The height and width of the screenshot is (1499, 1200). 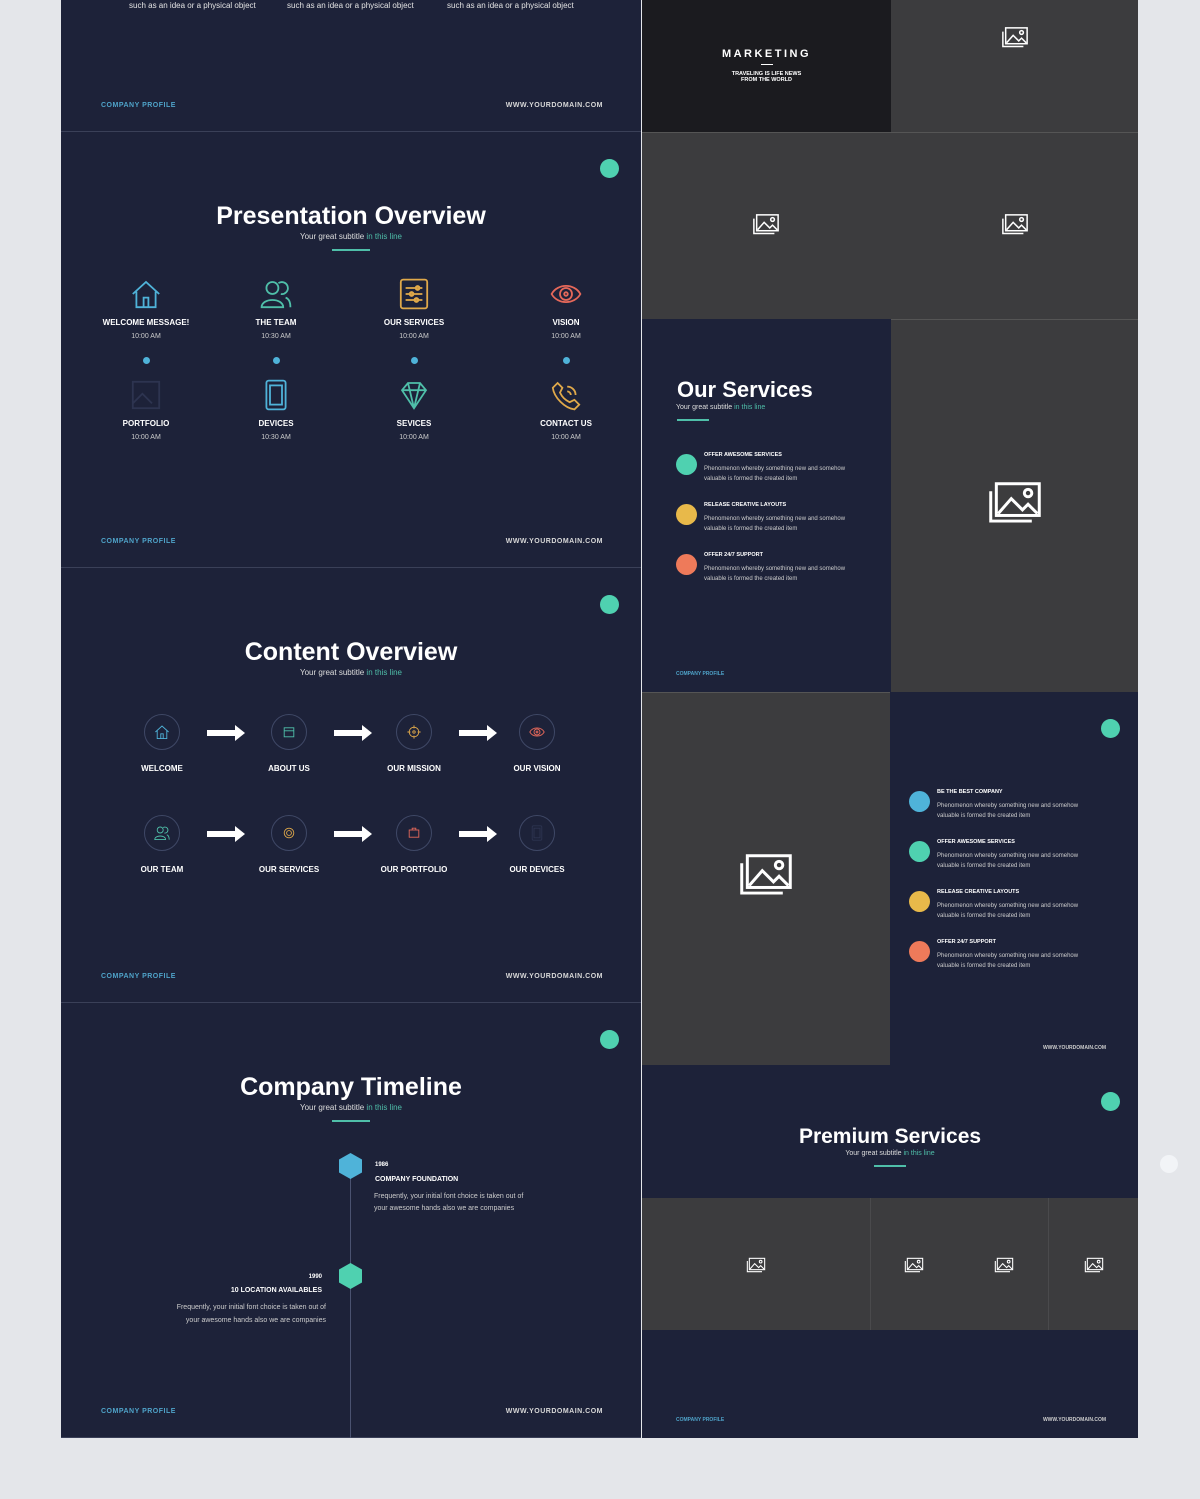 What do you see at coordinates (162, 743) in the screenshot?
I see `content-item: WELCOME` at bounding box center [162, 743].